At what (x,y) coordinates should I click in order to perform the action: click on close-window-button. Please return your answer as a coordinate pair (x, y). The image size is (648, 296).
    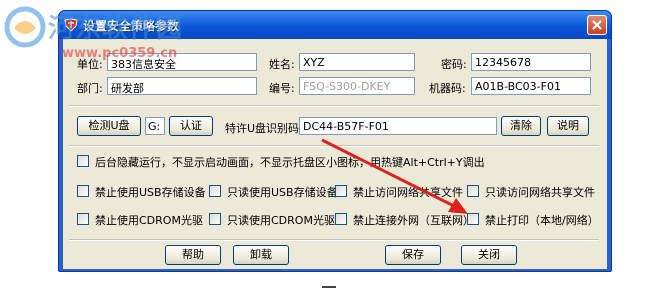
    Looking at the image, I should click on (597, 25).